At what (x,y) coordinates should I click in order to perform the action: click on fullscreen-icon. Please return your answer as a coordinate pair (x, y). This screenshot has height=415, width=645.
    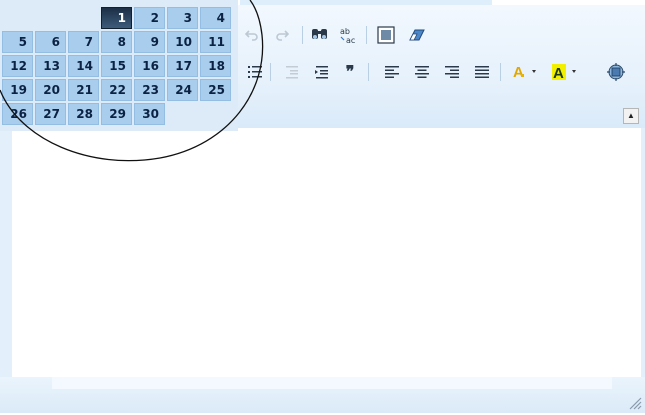
    Looking at the image, I should click on (616, 72).